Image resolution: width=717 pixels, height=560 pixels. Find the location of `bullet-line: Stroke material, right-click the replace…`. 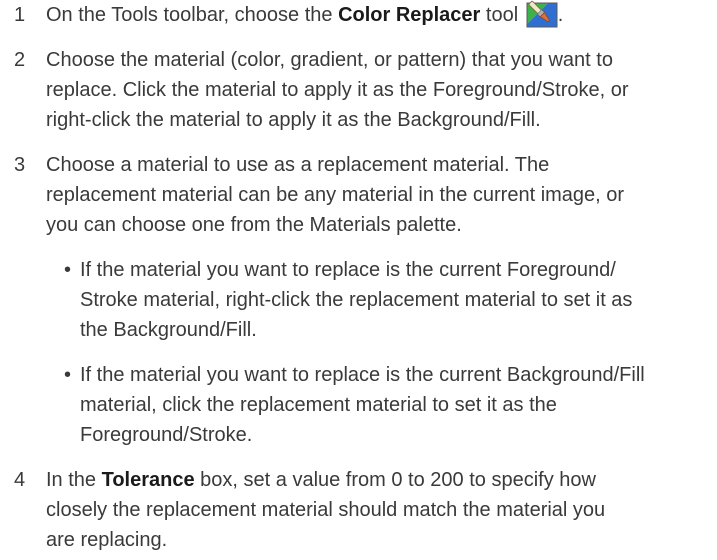

bullet-line: Stroke material, right-click the replace… is located at coordinates (356, 300).